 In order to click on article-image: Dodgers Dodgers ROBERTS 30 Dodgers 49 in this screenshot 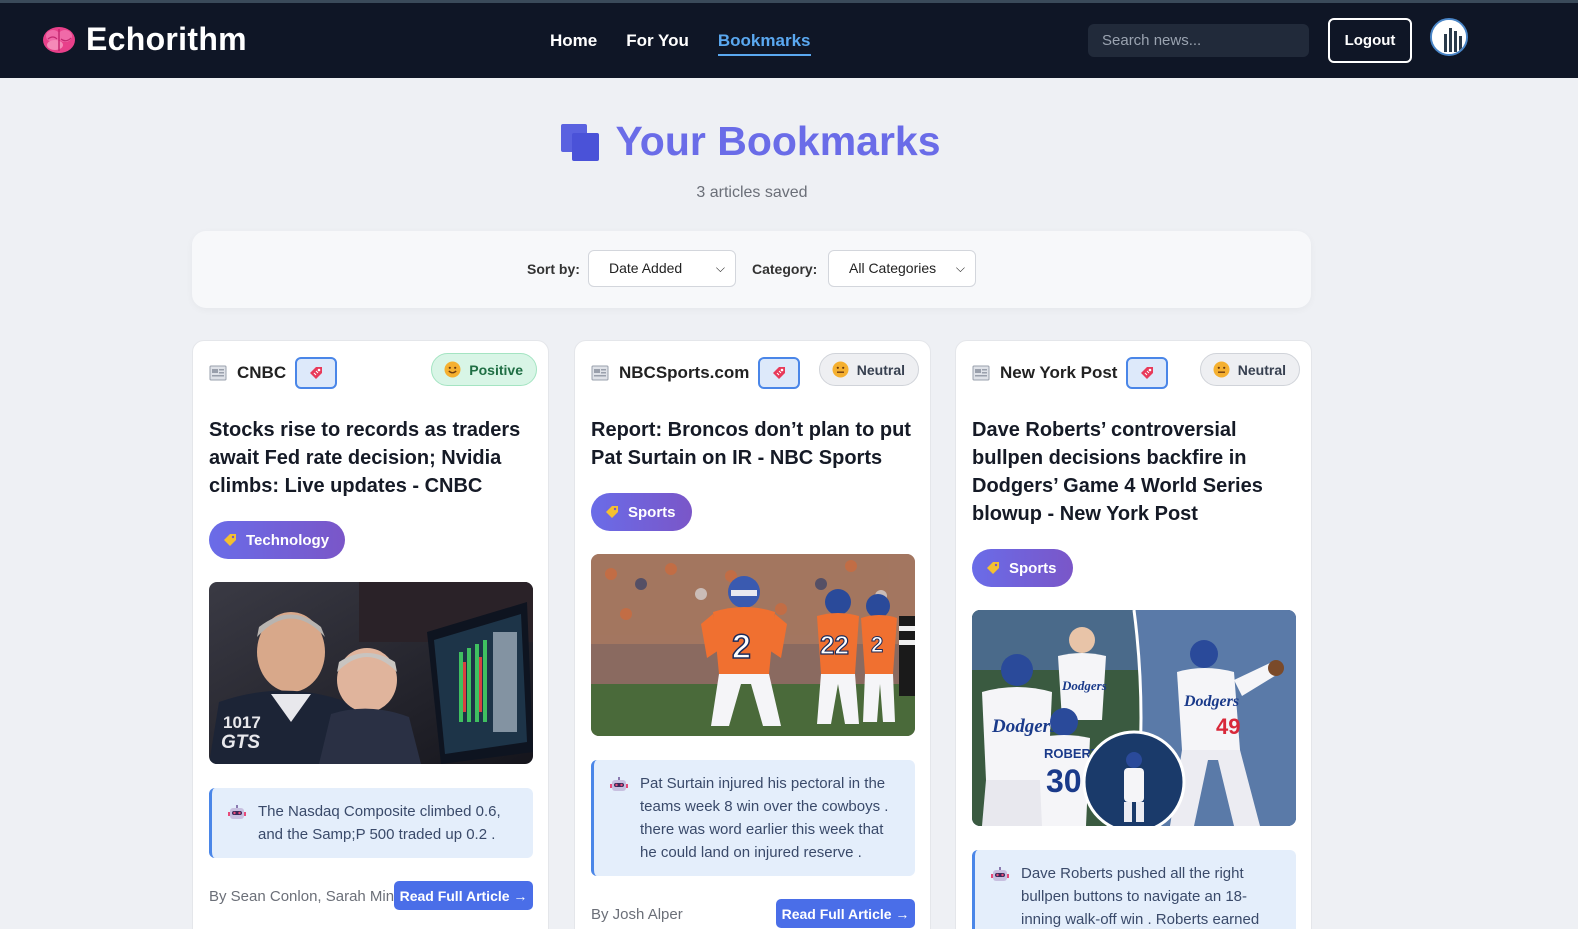, I will do `click(1134, 718)`.